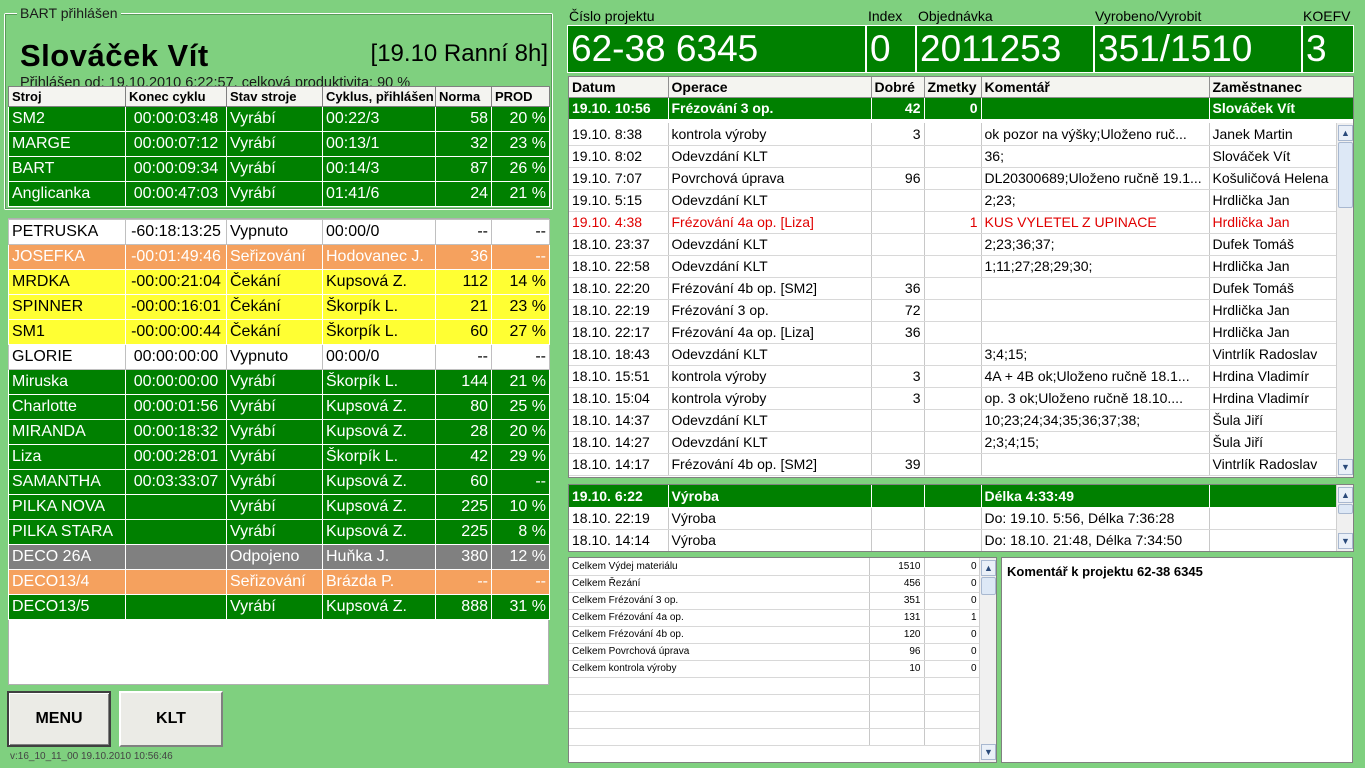  Describe the element at coordinates (171, 719) in the screenshot. I see `klt-button: KLT` at that location.